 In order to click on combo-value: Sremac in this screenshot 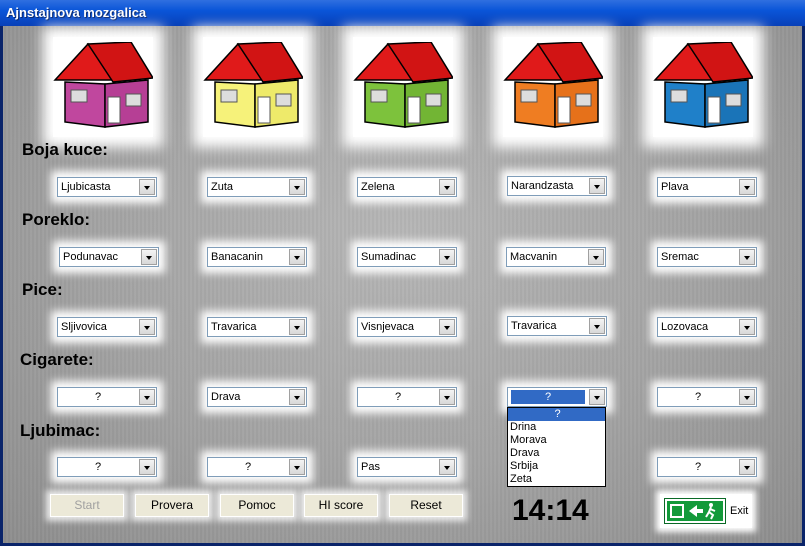, I will do `click(680, 257)`.